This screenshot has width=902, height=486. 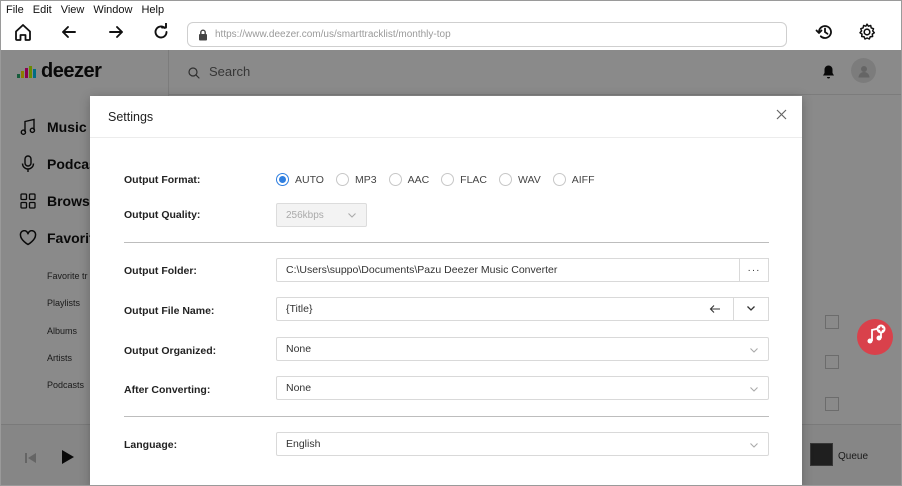 I want to click on format-radio-wav: WAV, so click(x=520, y=179).